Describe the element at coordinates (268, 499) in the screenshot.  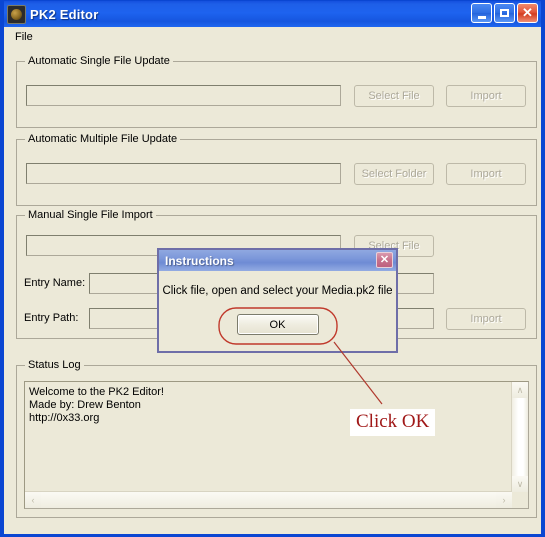
I see `status-log-horizontal-scrollbar: ‹ ›` at that location.